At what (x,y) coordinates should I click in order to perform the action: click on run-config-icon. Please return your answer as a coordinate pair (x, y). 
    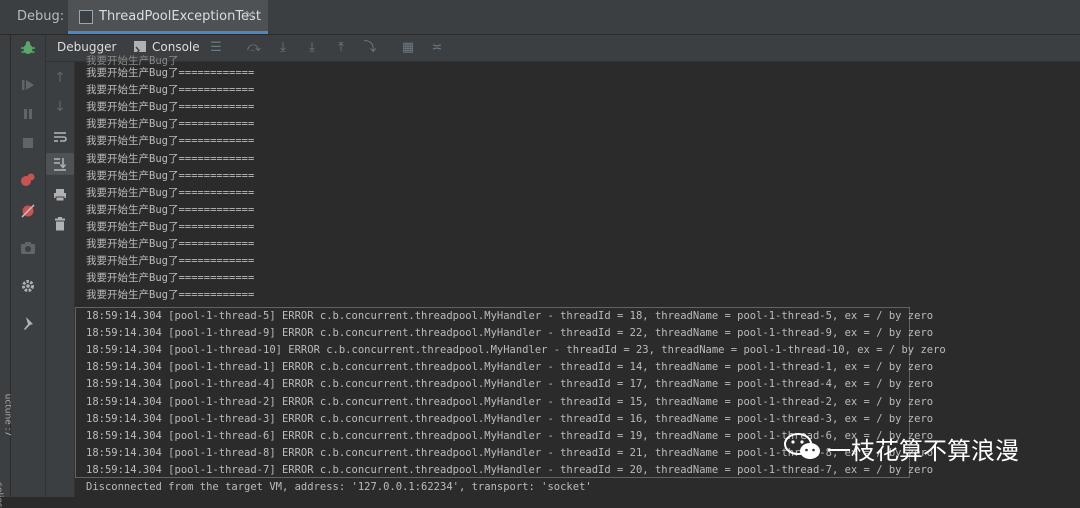
    Looking at the image, I should click on (86, 17).